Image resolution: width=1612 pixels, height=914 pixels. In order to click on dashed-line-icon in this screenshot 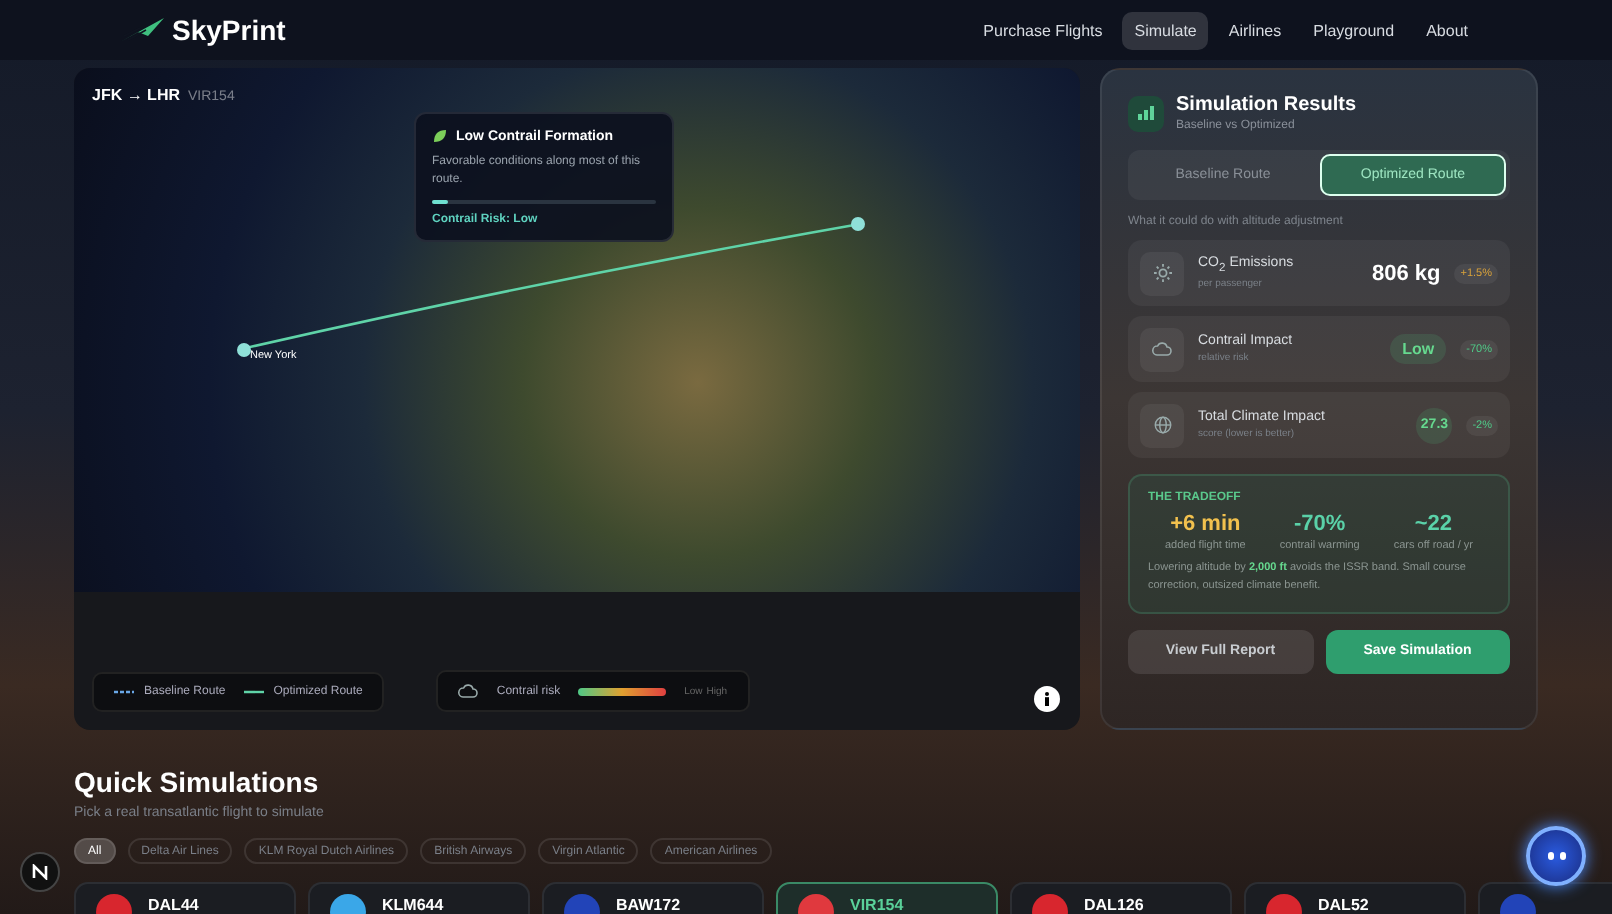, I will do `click(124, 692)`.